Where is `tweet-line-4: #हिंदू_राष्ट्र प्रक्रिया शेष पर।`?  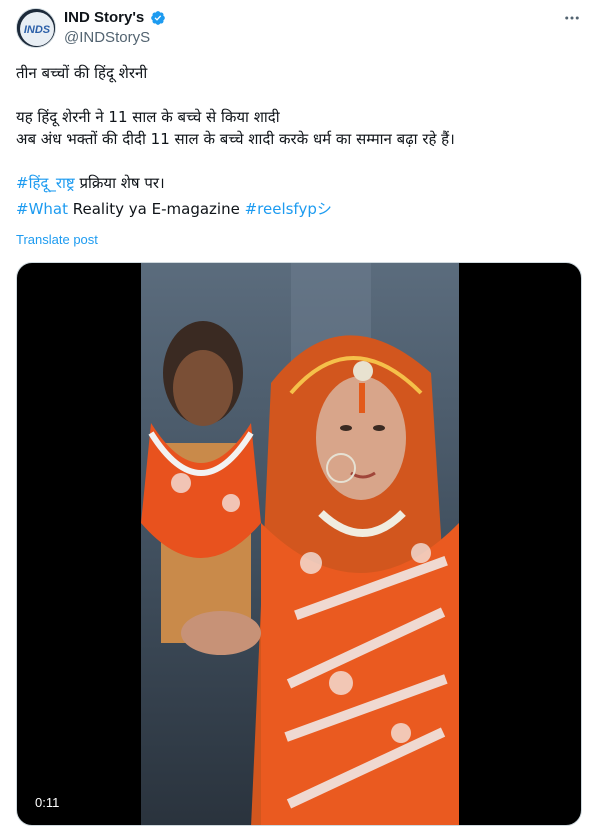 tweet-line-4: #हिंदू_राष्ट्र प्रक्रिया शेष पर। is located at coordinates (299, 183).